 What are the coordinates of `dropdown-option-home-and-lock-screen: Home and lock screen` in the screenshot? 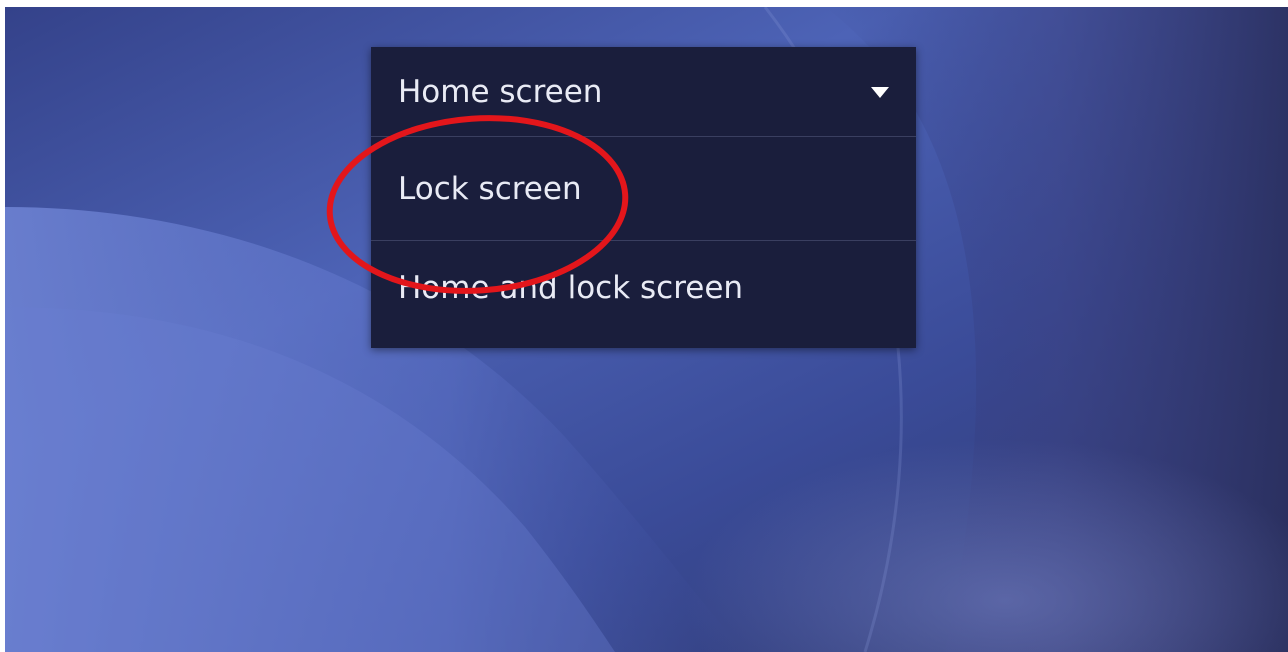 It's located at (643, 287).